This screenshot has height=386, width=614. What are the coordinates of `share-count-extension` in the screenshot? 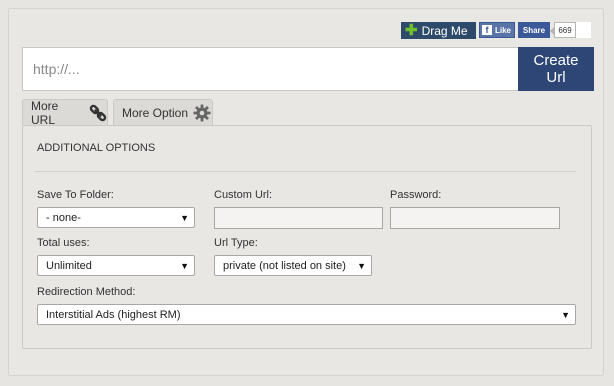 It's located at (583, 30).